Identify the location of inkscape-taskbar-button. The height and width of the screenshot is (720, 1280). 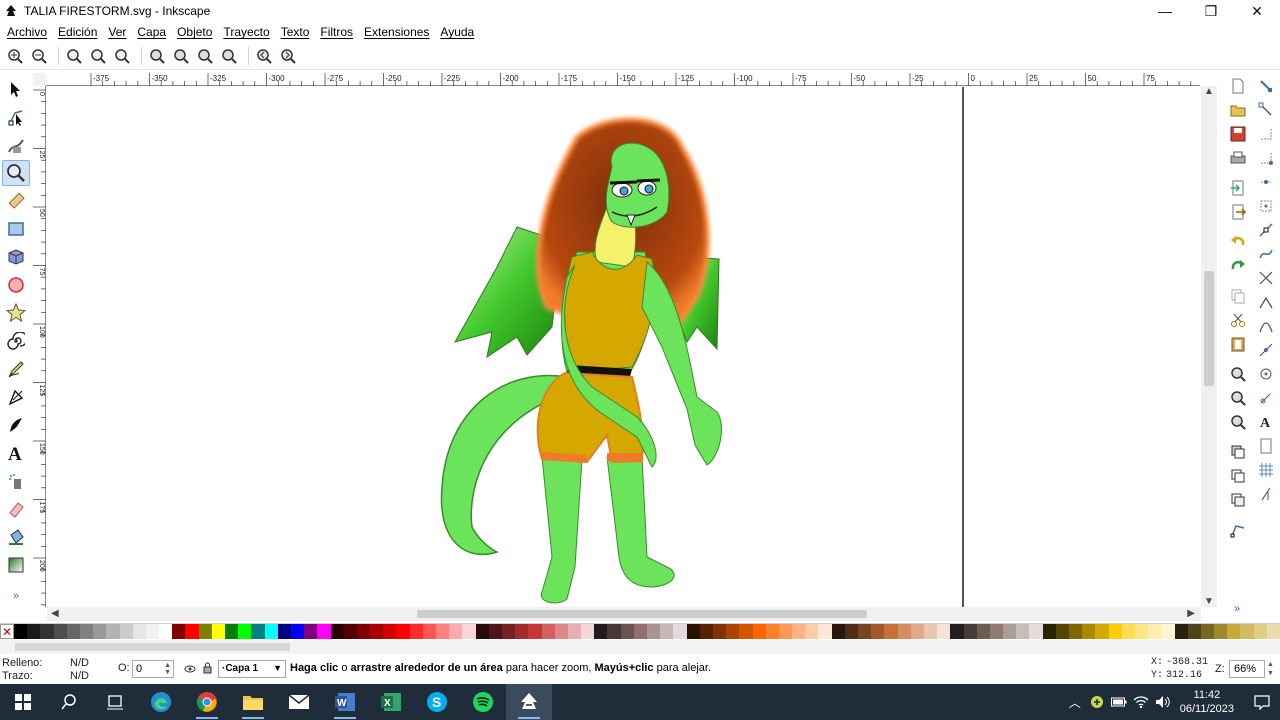
(529, 702).